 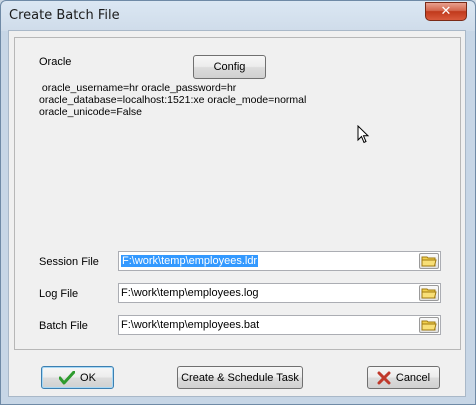 I want to click on batch-file-field: F:\work\temp\employees.bat, so click(x=279, y=325).